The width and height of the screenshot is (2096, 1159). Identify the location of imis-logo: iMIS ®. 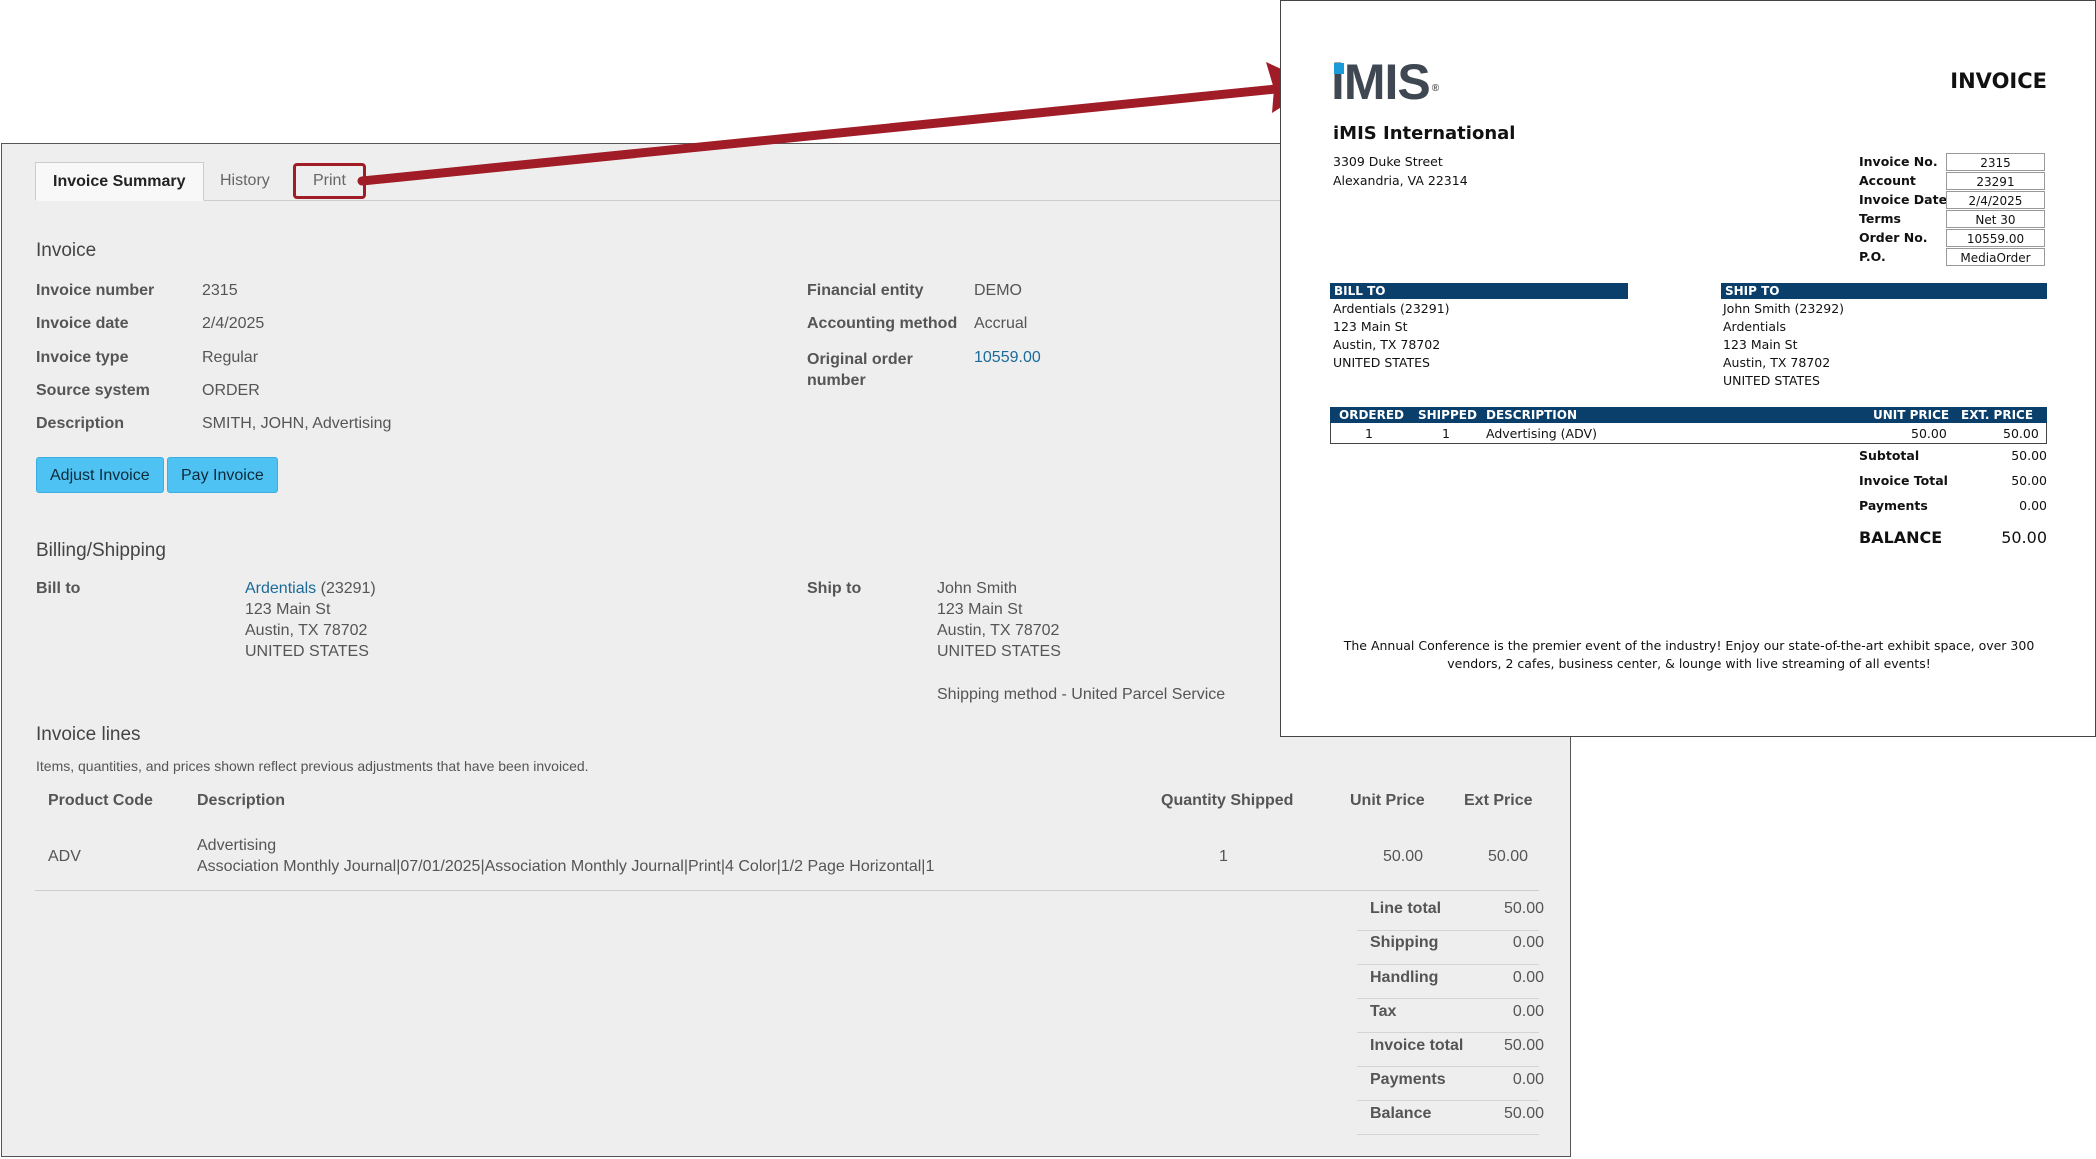
(1385, 82).